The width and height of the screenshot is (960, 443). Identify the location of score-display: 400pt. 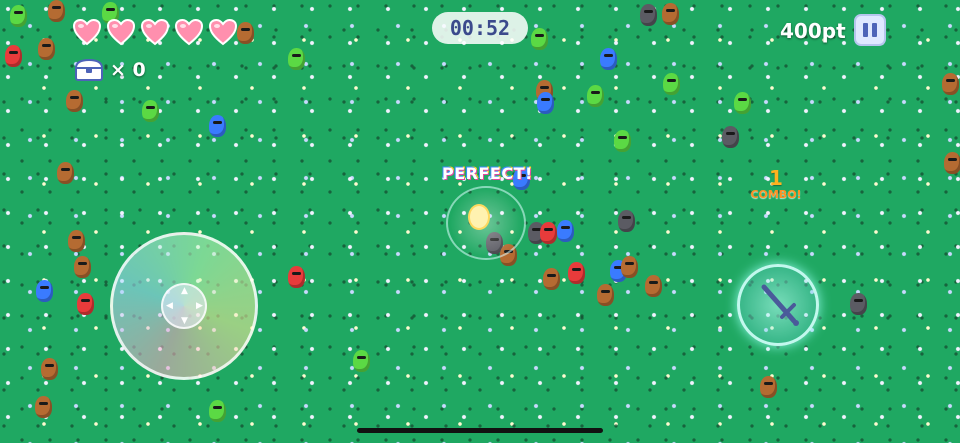
(813, 31).